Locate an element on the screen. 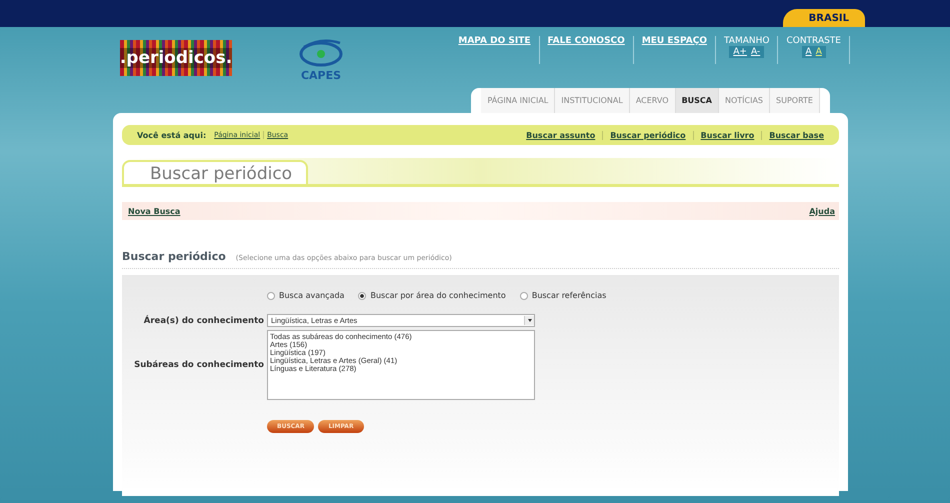 The width and height of the screenshot is (950, 503). breadcrumb-label: Você está aqui: is located at coordinates (171, 135).